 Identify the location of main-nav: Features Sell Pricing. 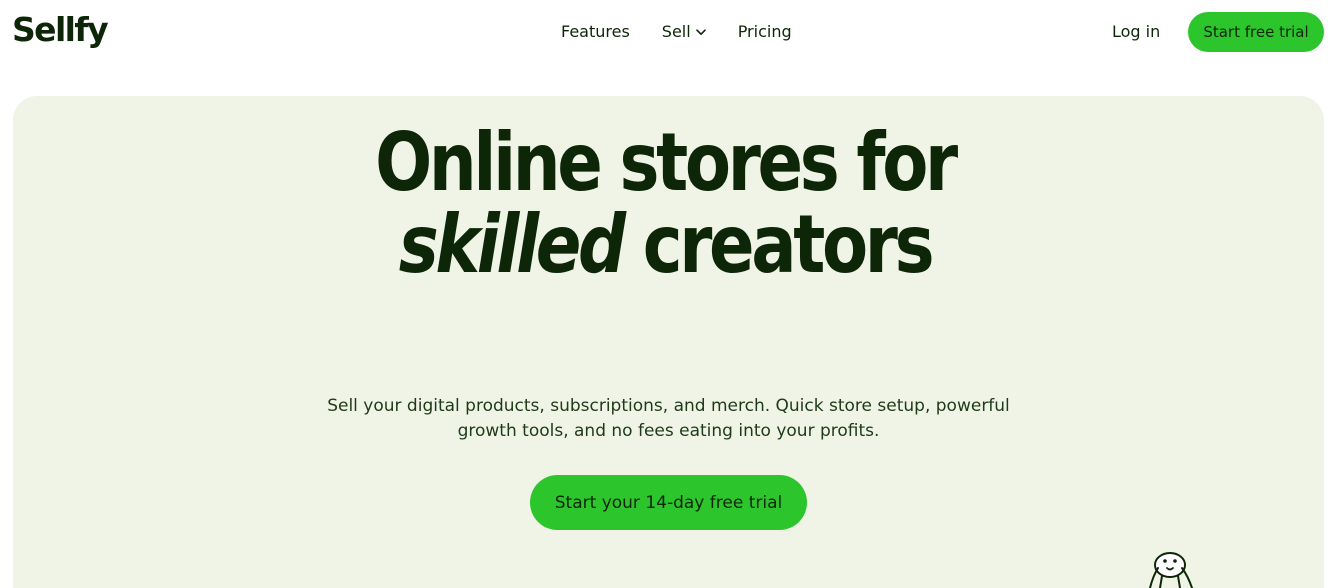
(676, 32).